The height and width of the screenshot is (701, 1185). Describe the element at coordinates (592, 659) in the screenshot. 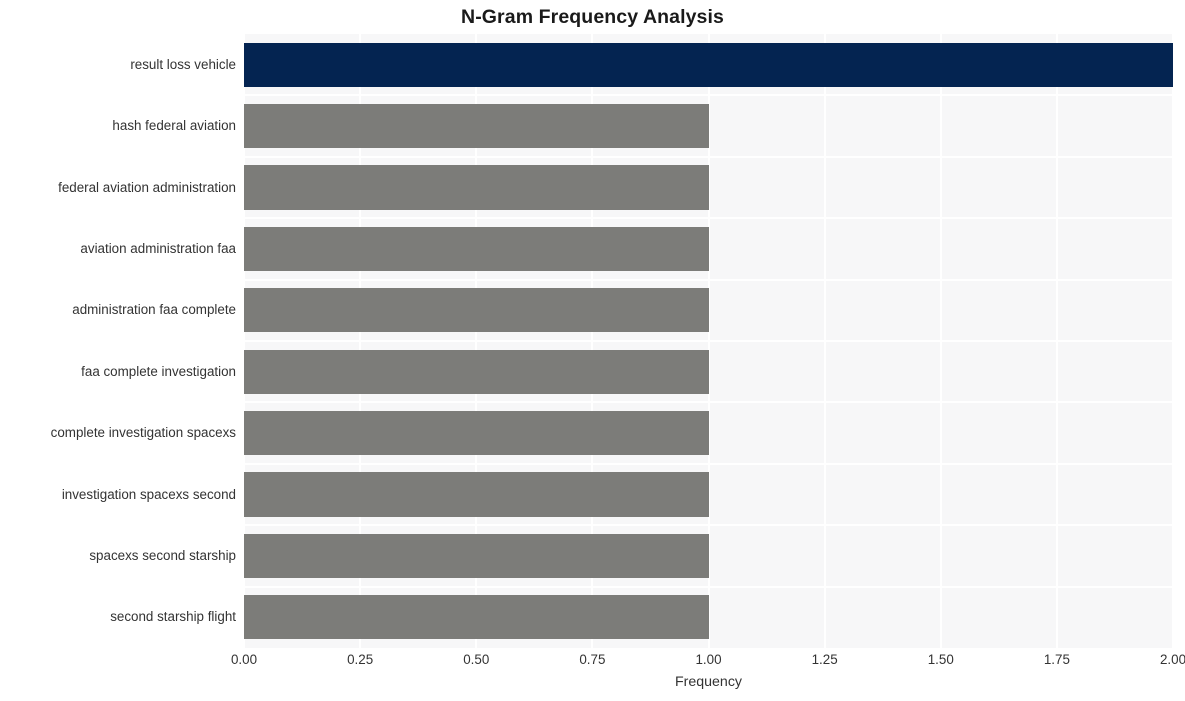

I see `x-tick-label: 0.75` at that location.